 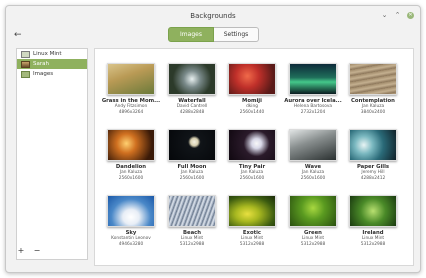 What do you see at coordinates (131, 112) in the screenshot?
I see `wallpaper-size: 4896x3264` at bounding box center [131, 112].